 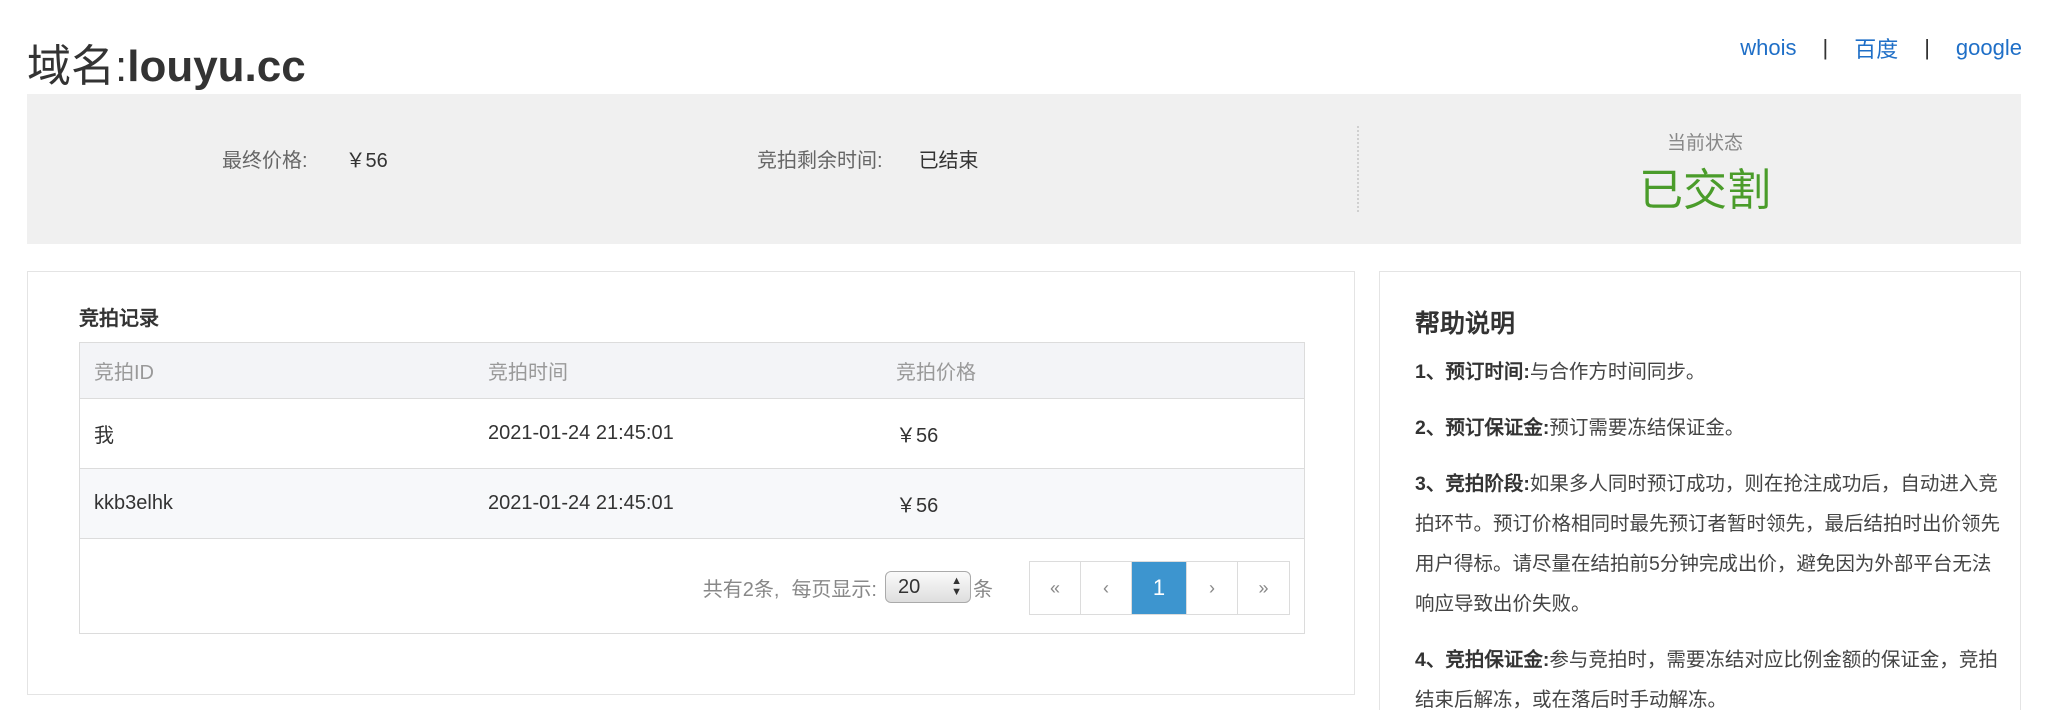 I want to click on whois-link: whois, so click(x=1768, y=48).